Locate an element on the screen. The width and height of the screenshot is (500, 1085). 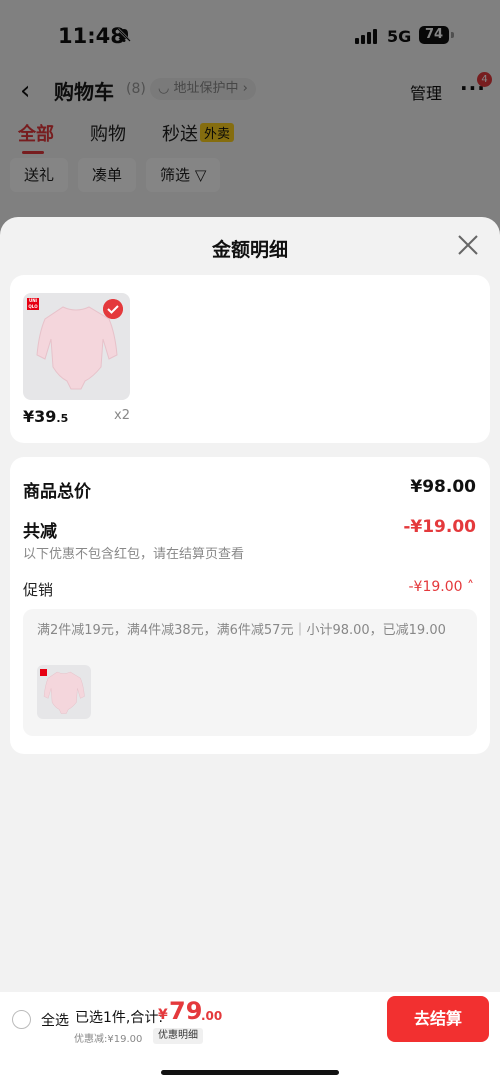
price-integer: 39 is located at coordinates (45, 416).